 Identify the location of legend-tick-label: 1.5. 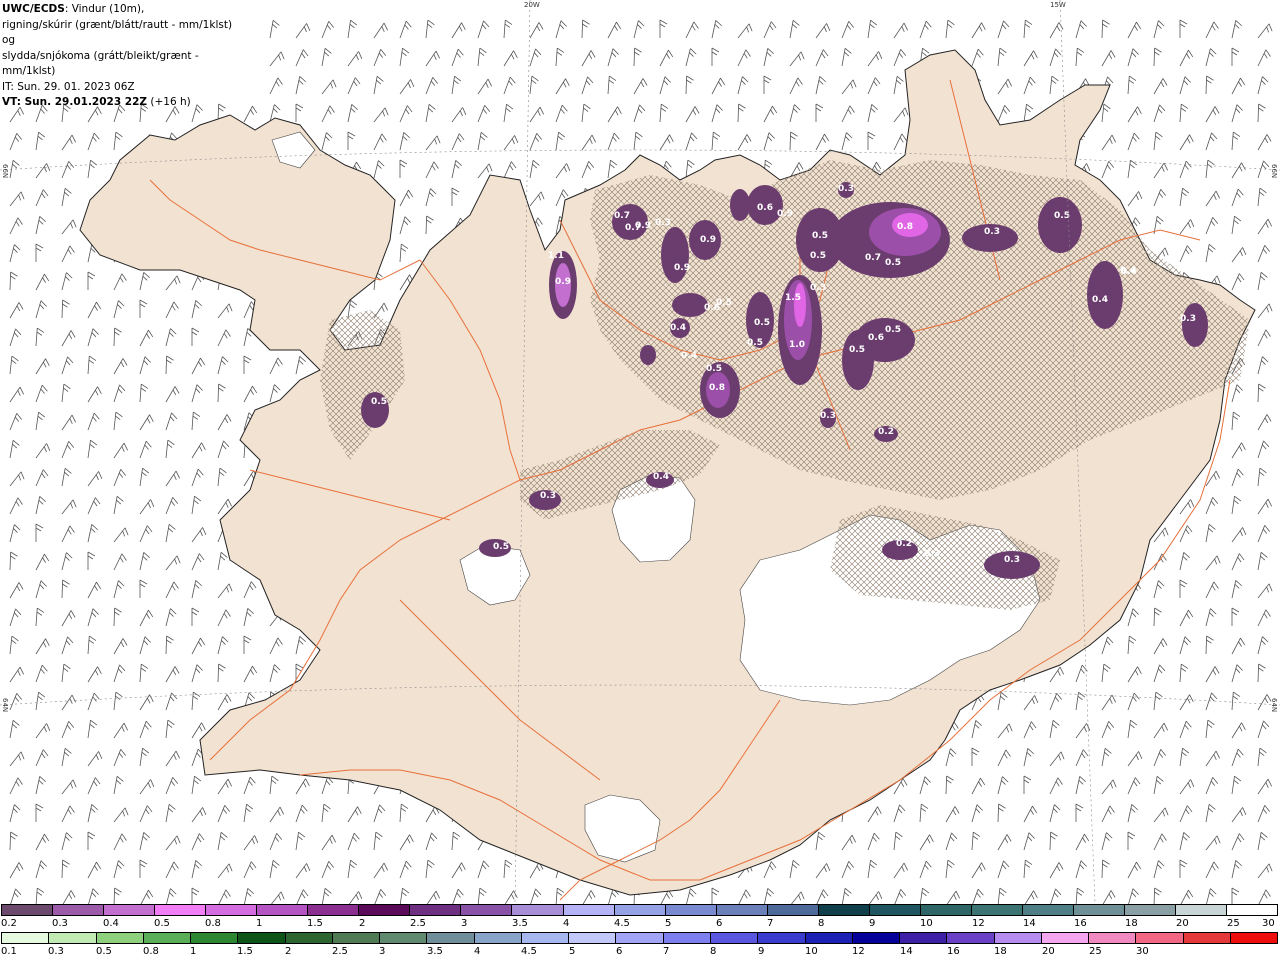
(315, 923).